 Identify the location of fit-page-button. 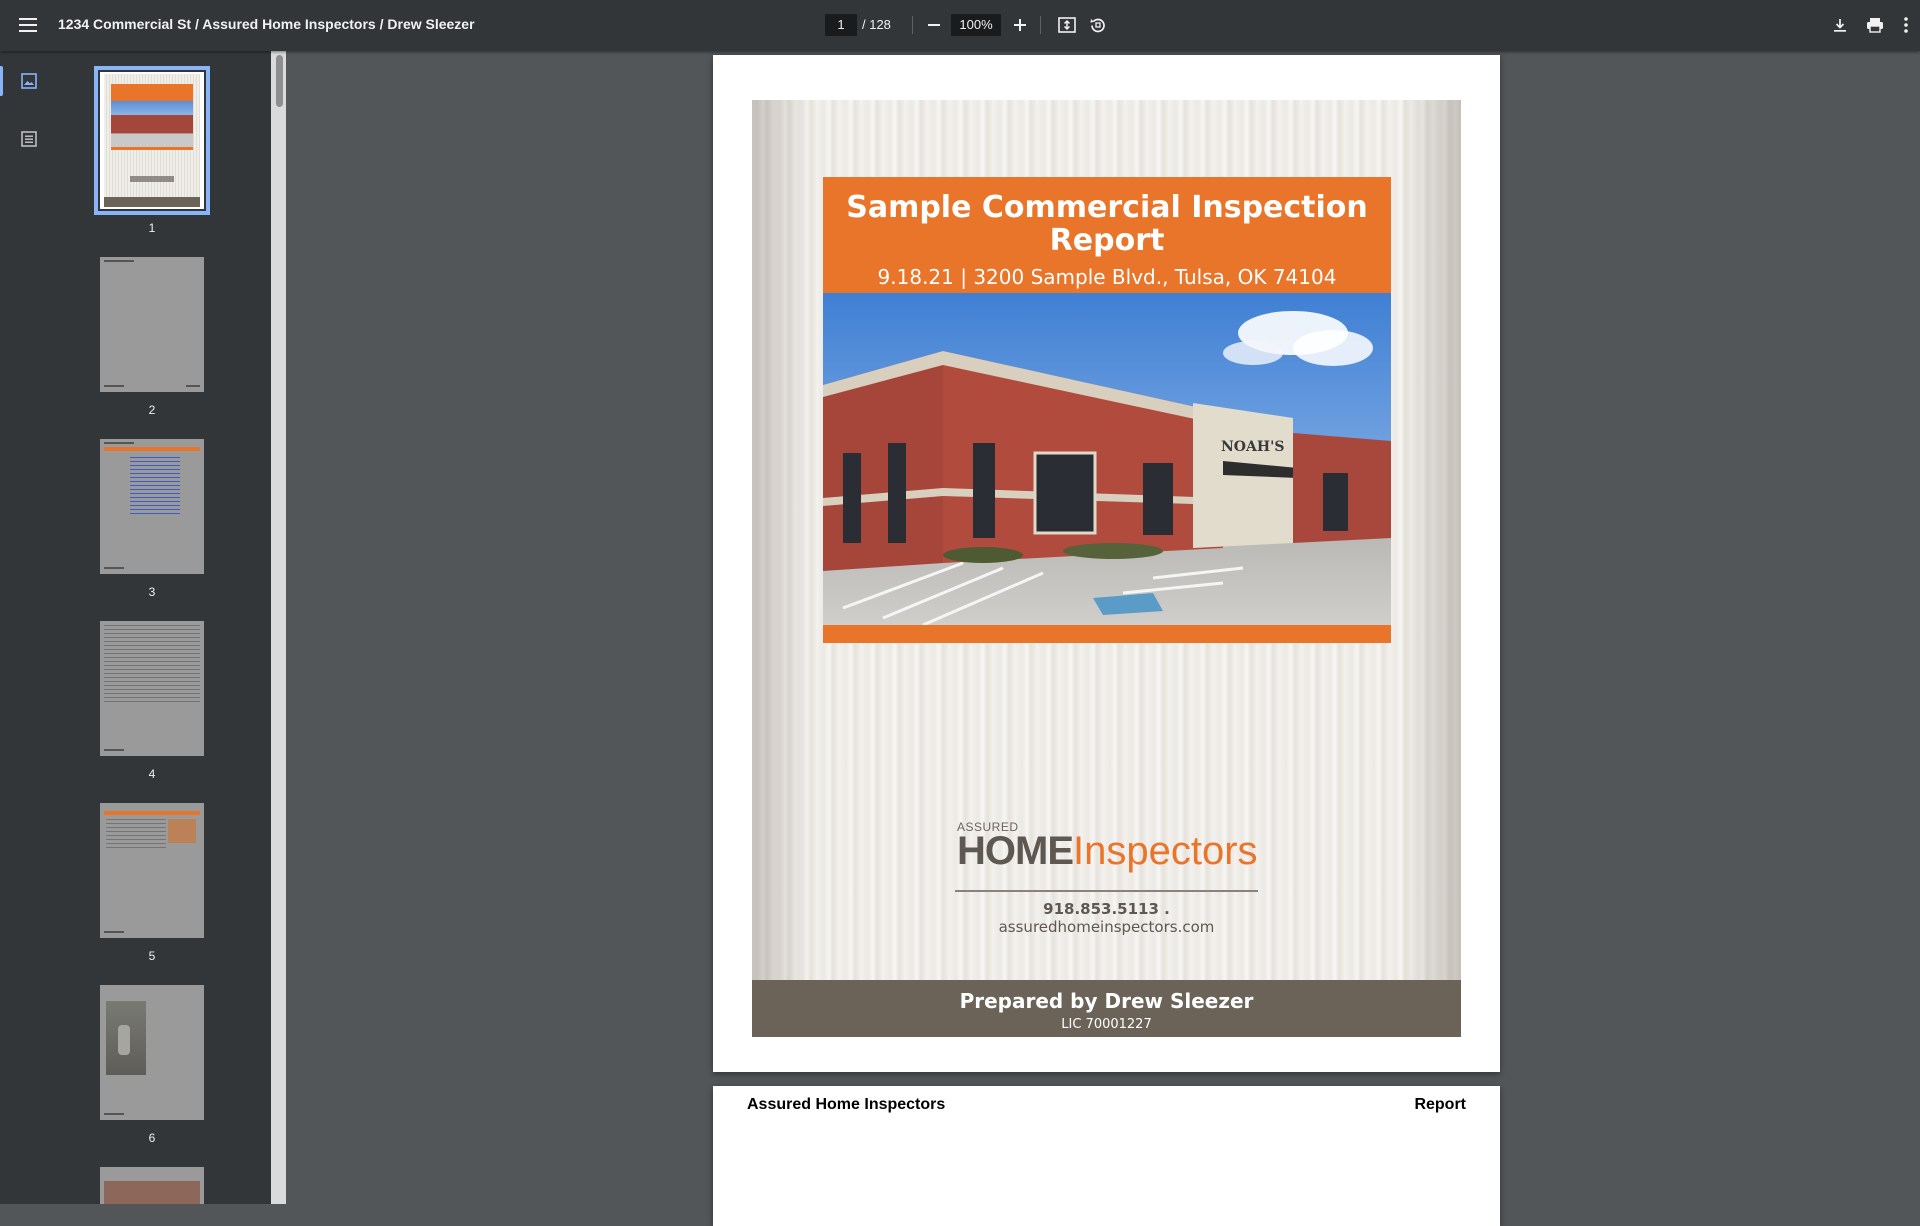
(1067, 25).